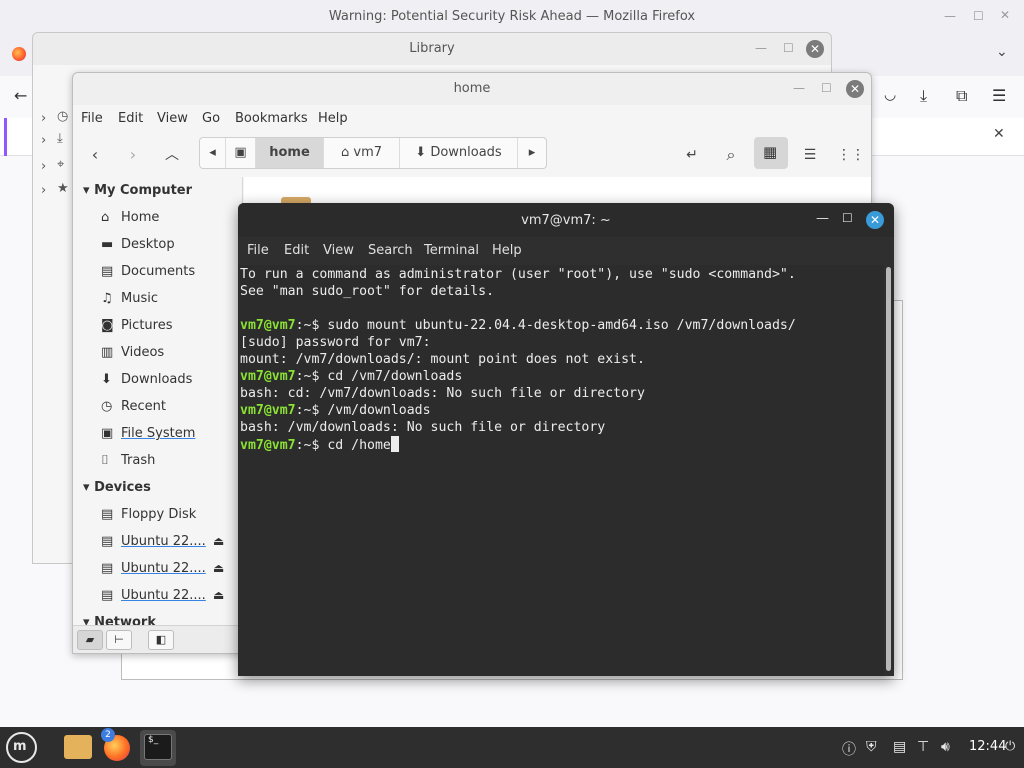  I want to click on sidebar-item-label: Home, so click(140, 217).